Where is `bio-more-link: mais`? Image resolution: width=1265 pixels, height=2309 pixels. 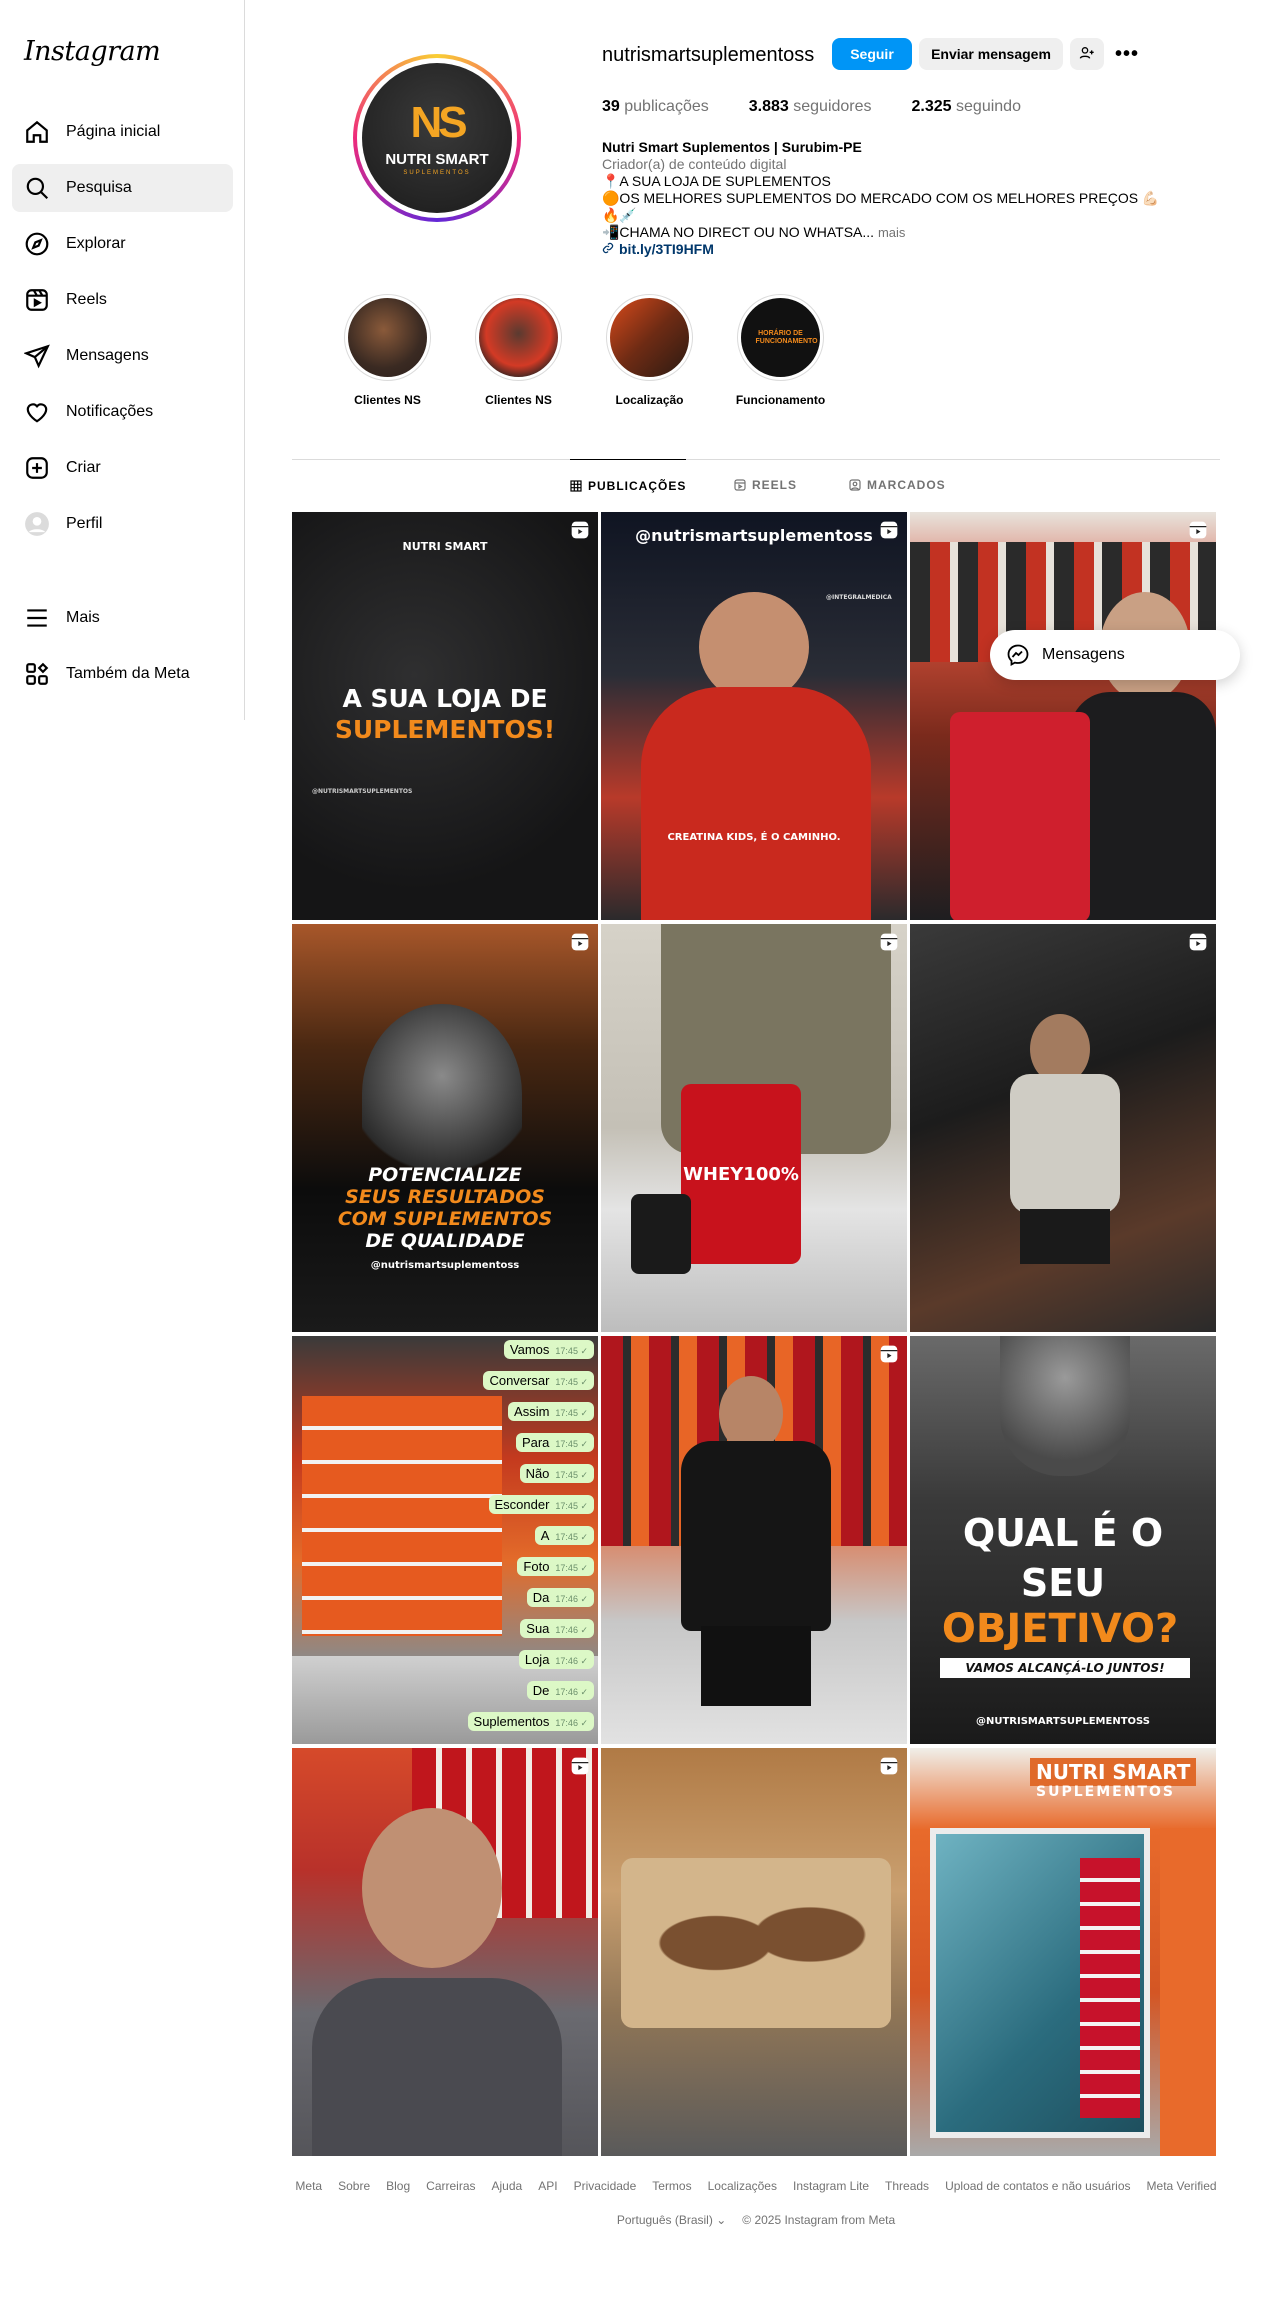
bio-more-link: mais is located at coordinates (891, 232).